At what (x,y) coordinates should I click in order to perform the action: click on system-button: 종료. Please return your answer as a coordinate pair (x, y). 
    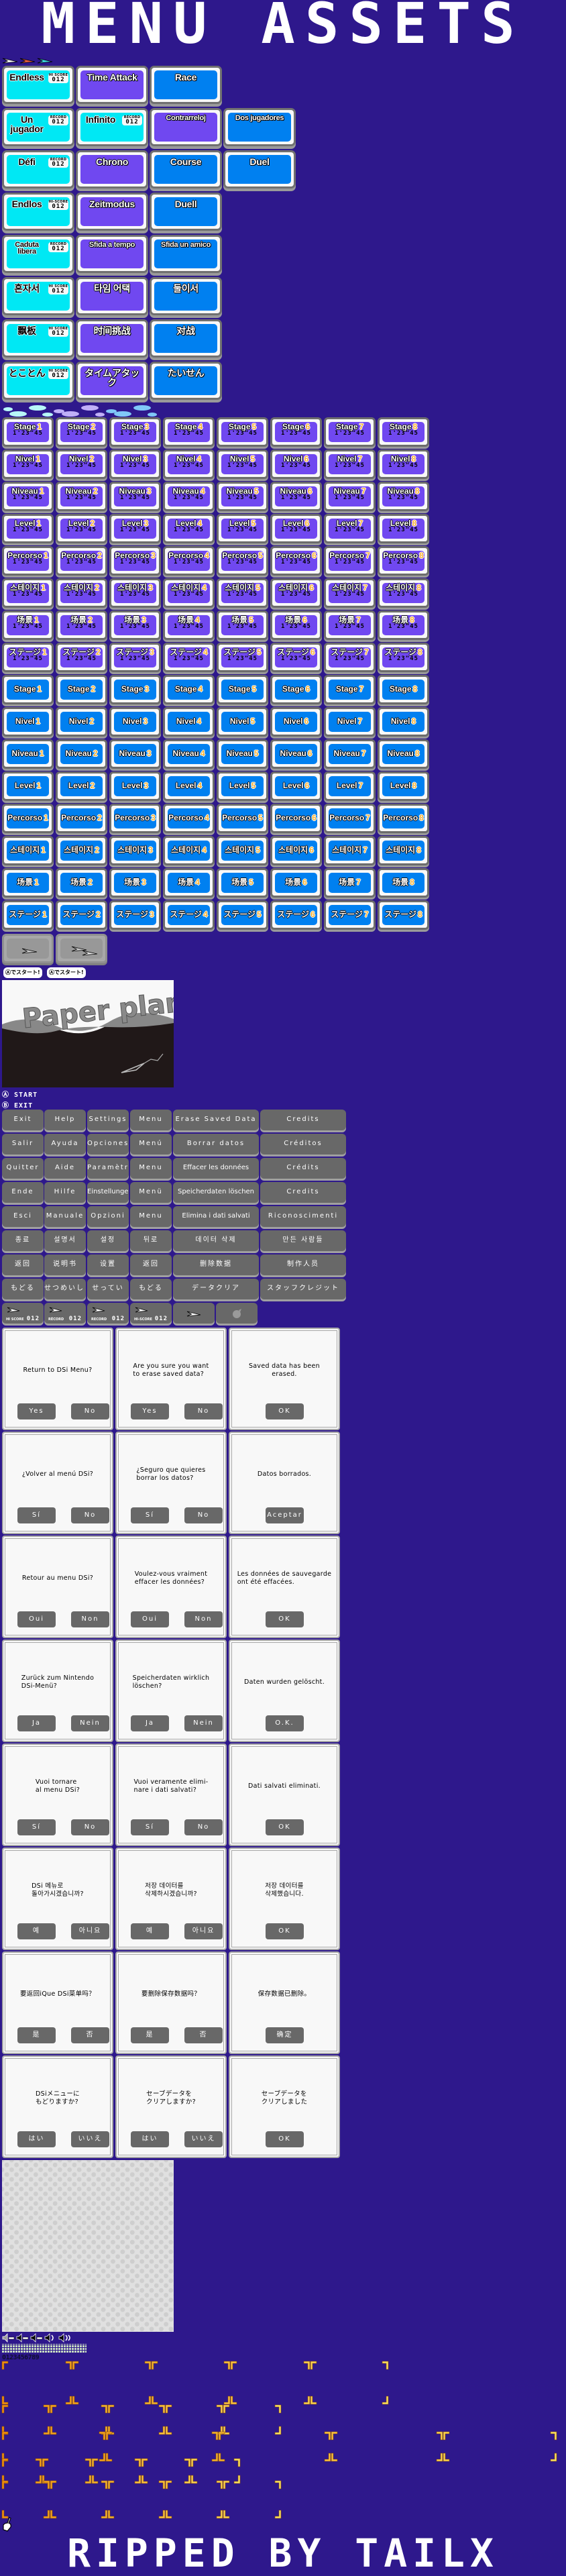
    Looking at the image, I should click on (23, 1240).